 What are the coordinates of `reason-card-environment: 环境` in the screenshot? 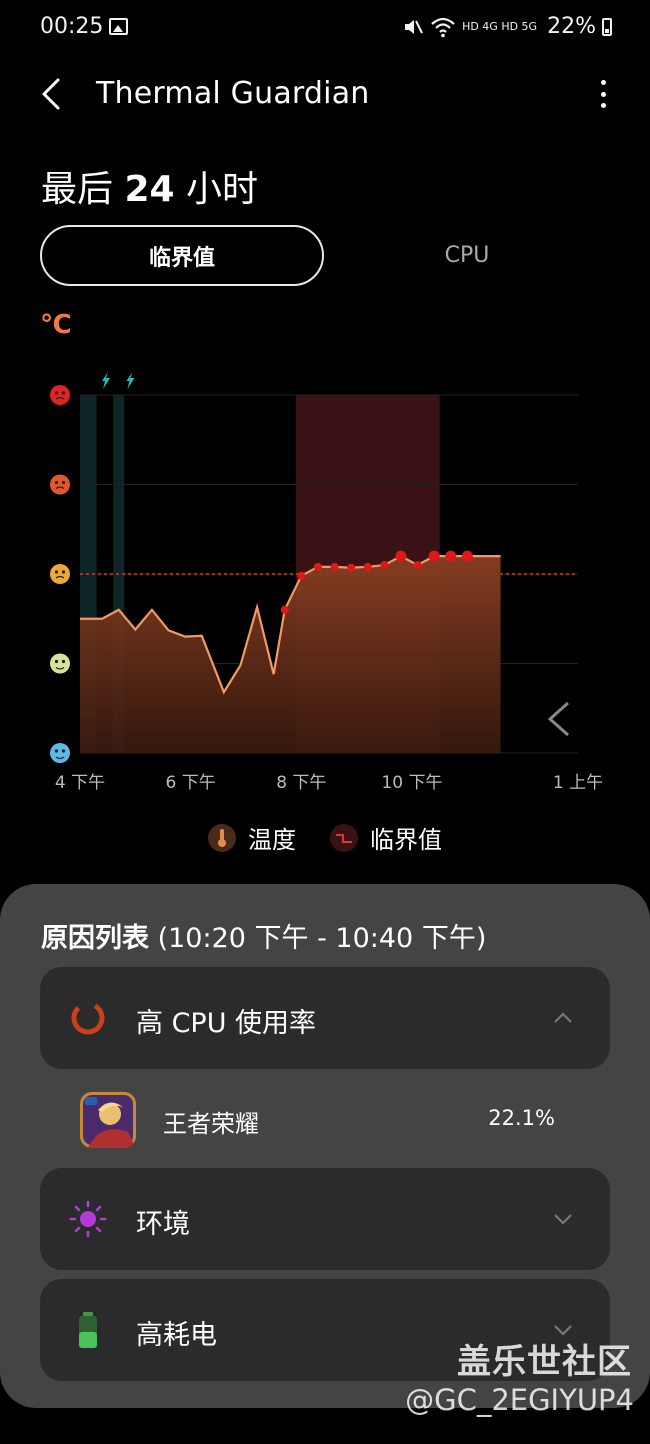 It's located at (325, 1219).